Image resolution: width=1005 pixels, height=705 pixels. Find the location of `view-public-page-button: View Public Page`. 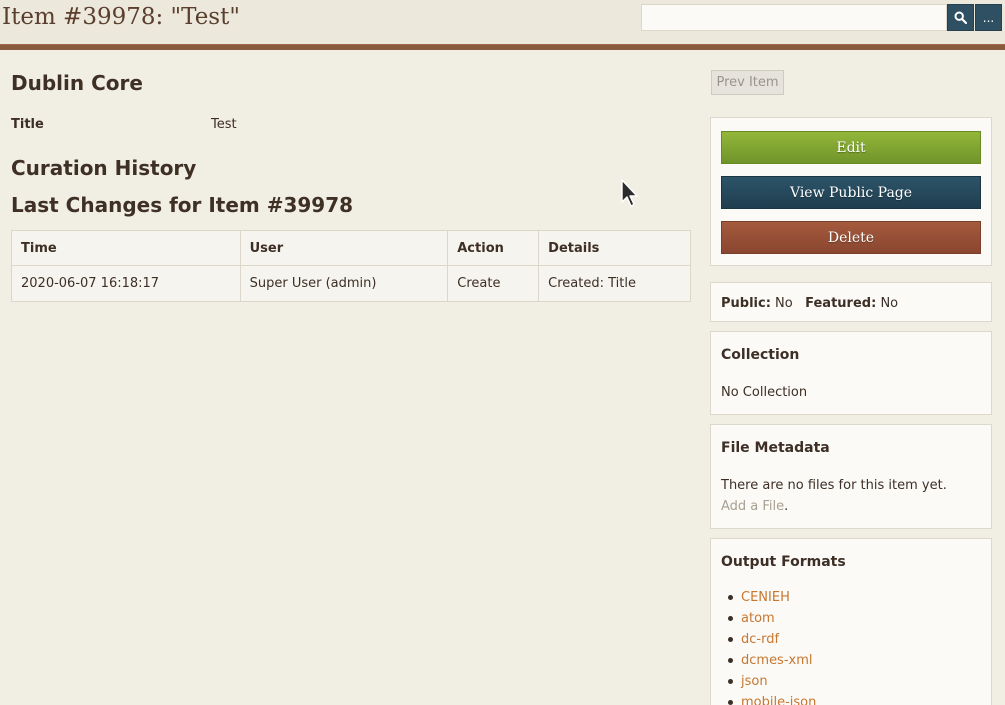

view-public-page-button: View Public Page is located at coordinates (851, 192).